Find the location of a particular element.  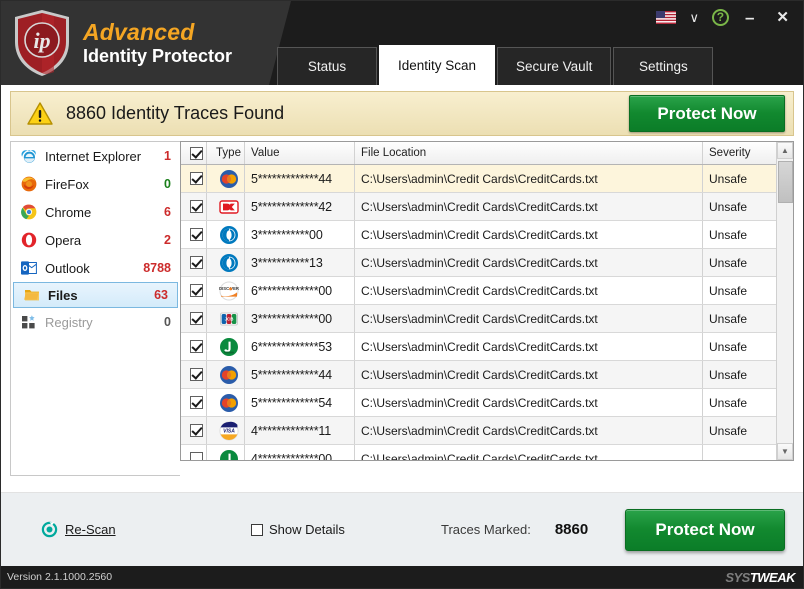

row-card-type-cell: DISC VER is located at coordinates (226, 290).